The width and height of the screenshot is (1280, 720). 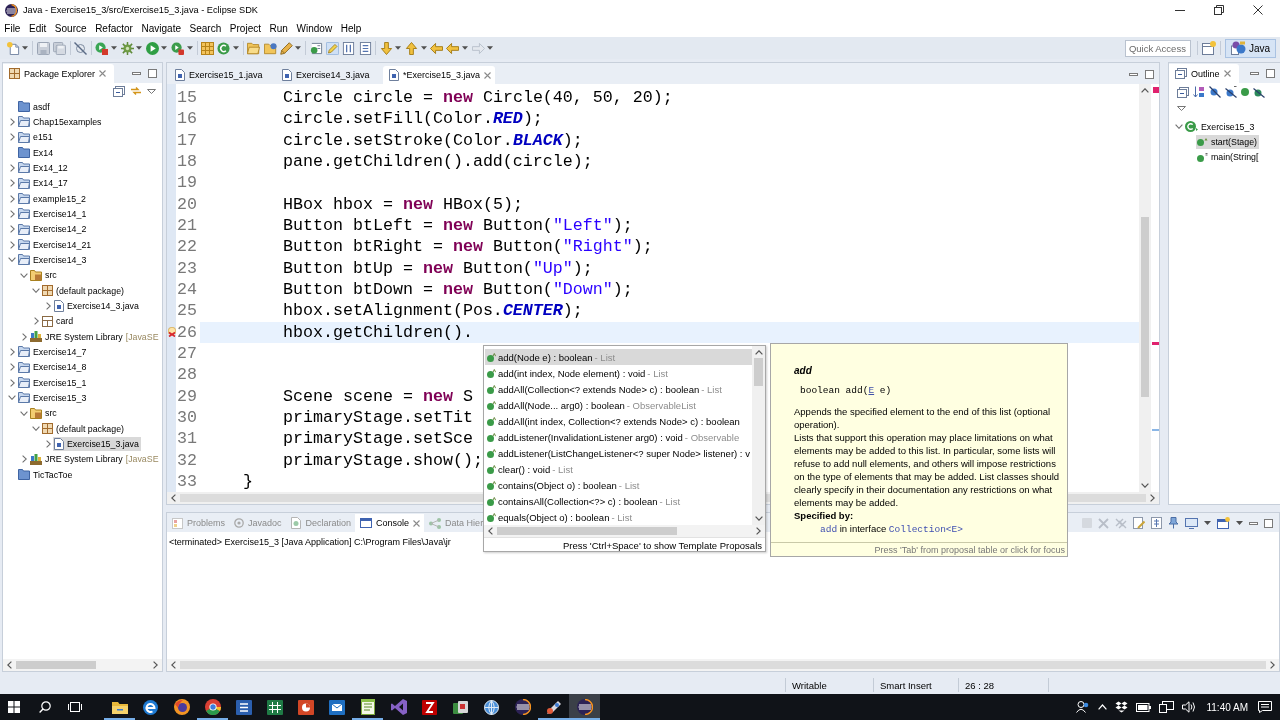 I want to click on doc-title: add, so click(x=803, y=370).